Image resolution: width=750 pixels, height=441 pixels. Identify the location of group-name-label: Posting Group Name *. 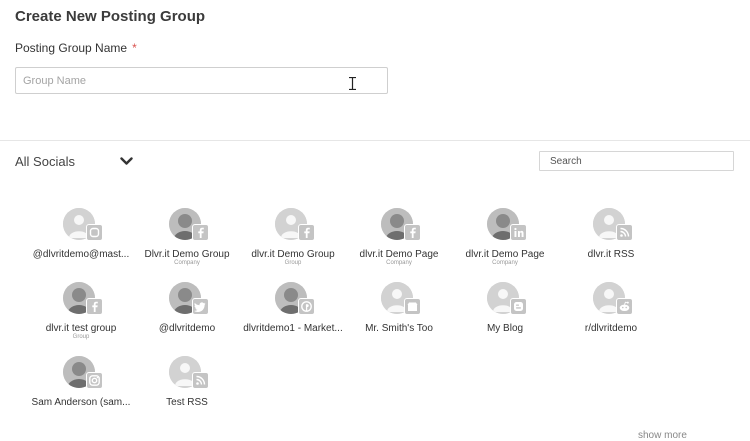
(76, 48).